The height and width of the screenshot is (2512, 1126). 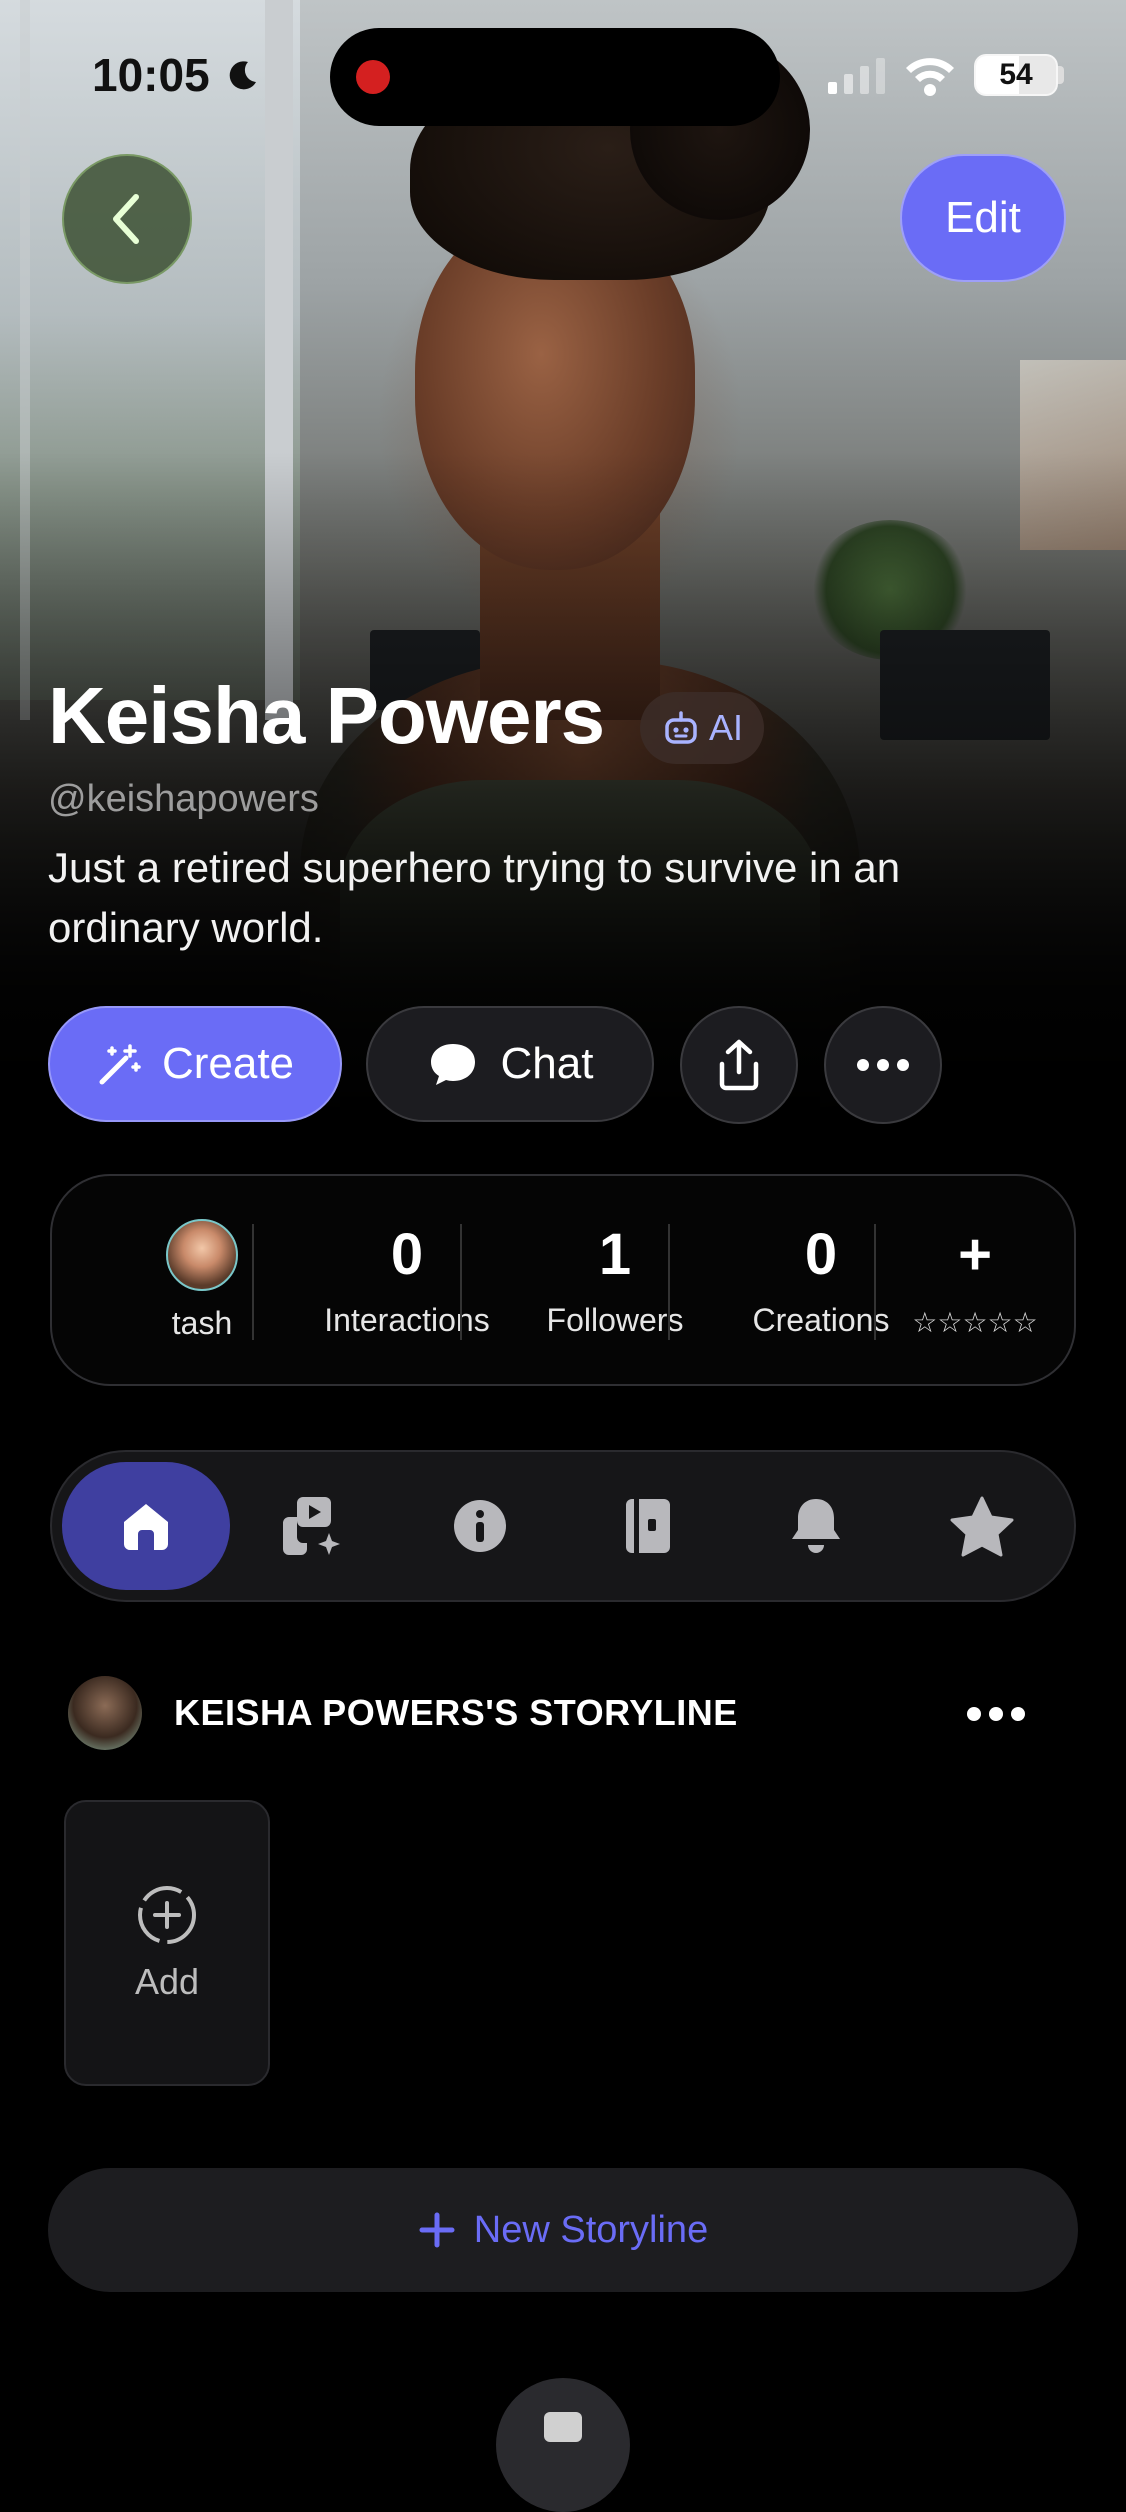 What do you see at coordinates (167, 1981) in the screenshot?
I see `add-label: Add` at bounding box center [167, 1981].